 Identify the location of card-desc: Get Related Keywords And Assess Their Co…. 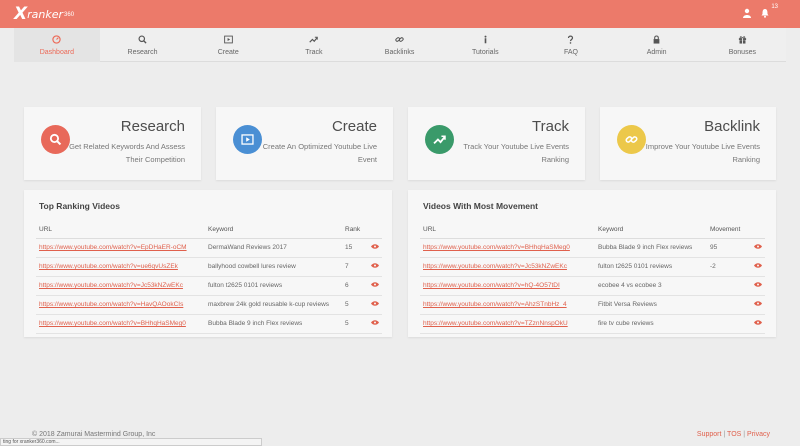
(127, 153).